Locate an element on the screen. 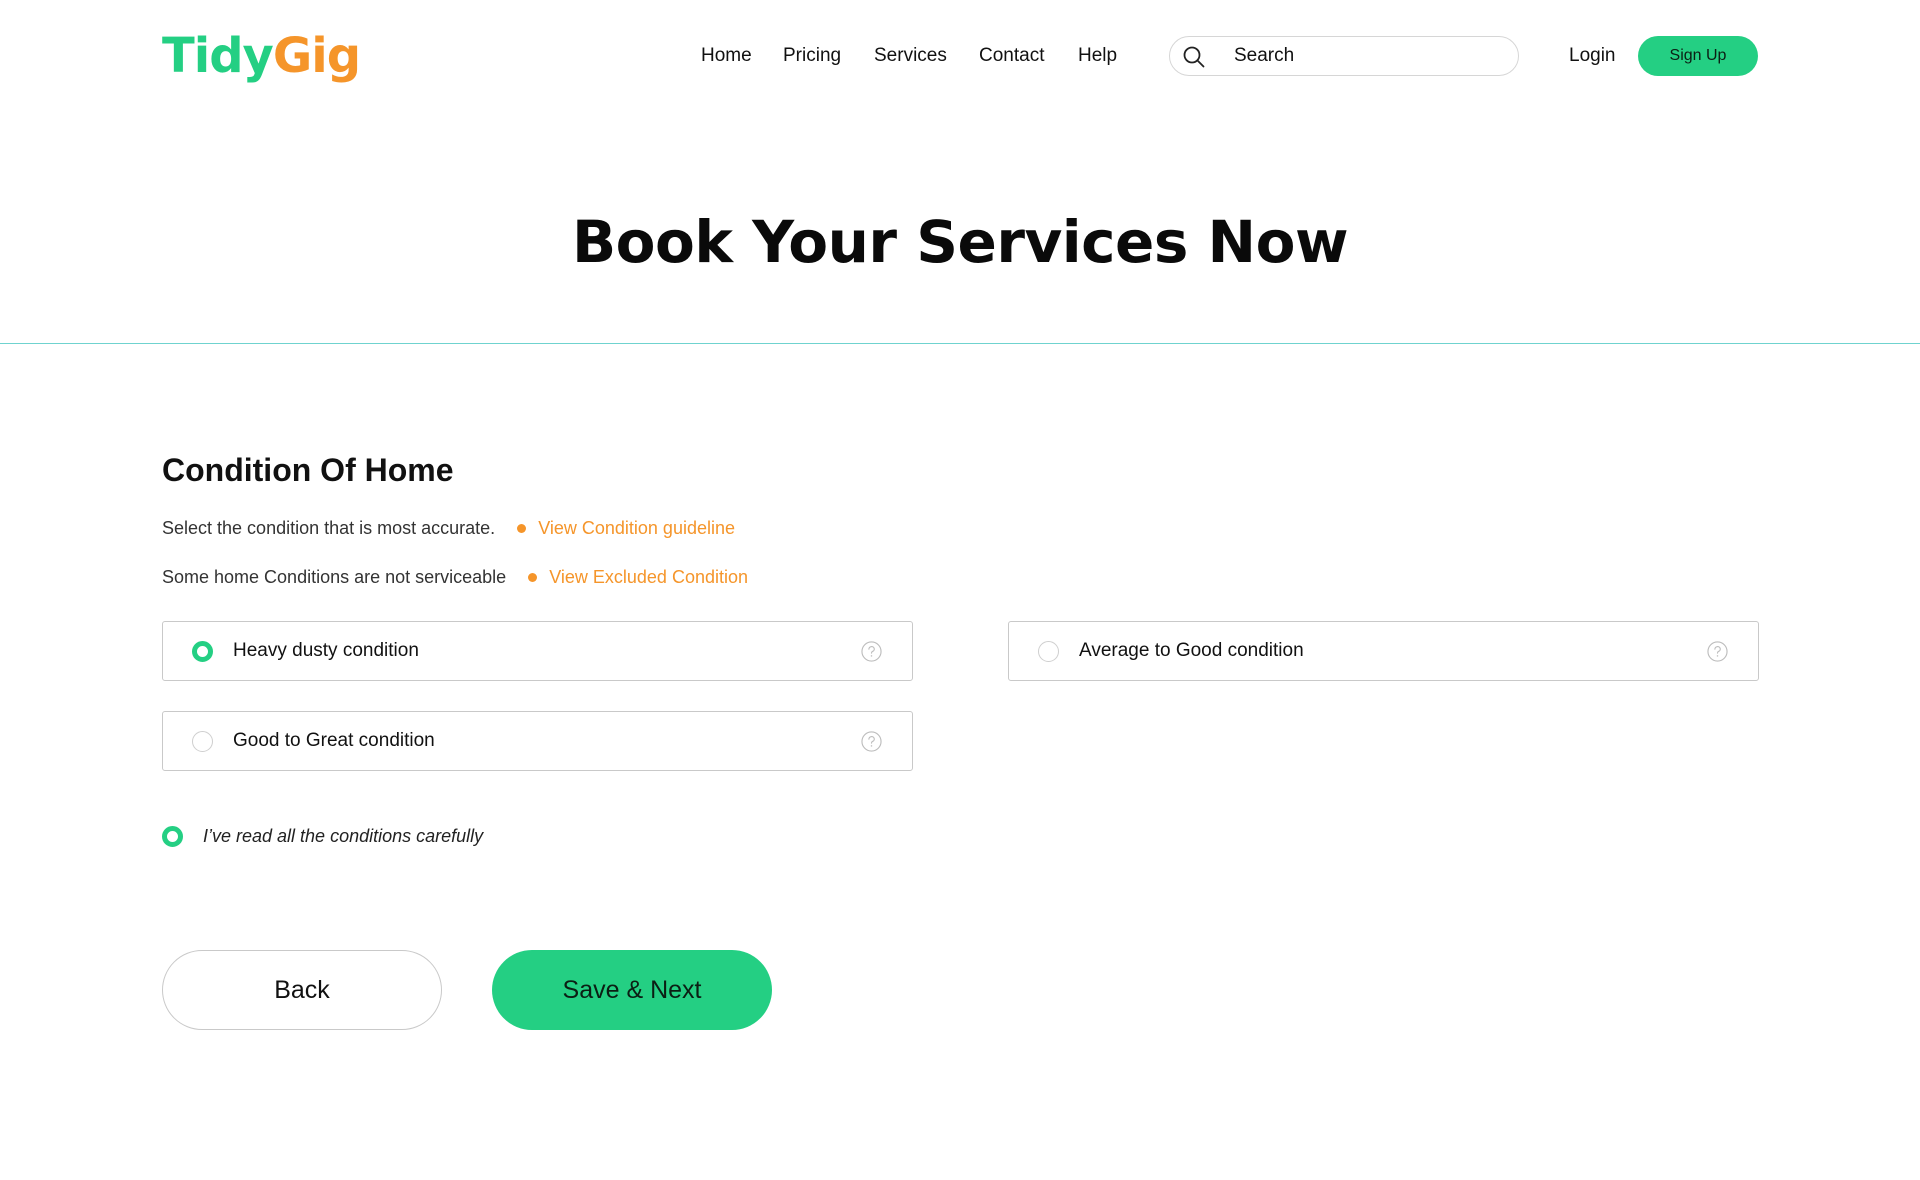 This screenshot has width=1920, height=1180. condition-section-title: Condition Of Home is located at coordinates (308, 470).